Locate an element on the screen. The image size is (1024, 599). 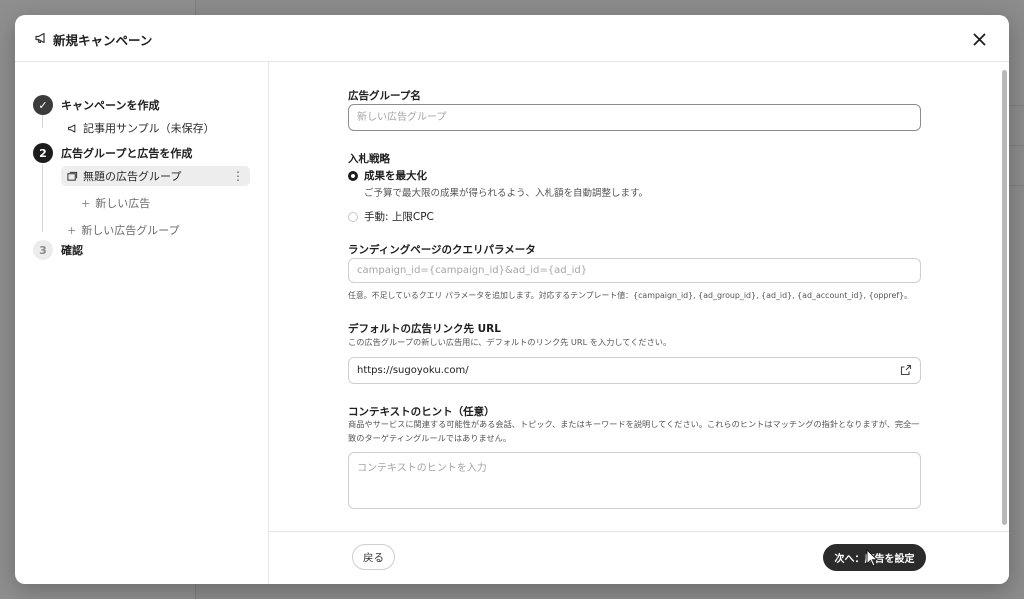
more-options-icon: ⋮ is located at coordinates (238, 176).